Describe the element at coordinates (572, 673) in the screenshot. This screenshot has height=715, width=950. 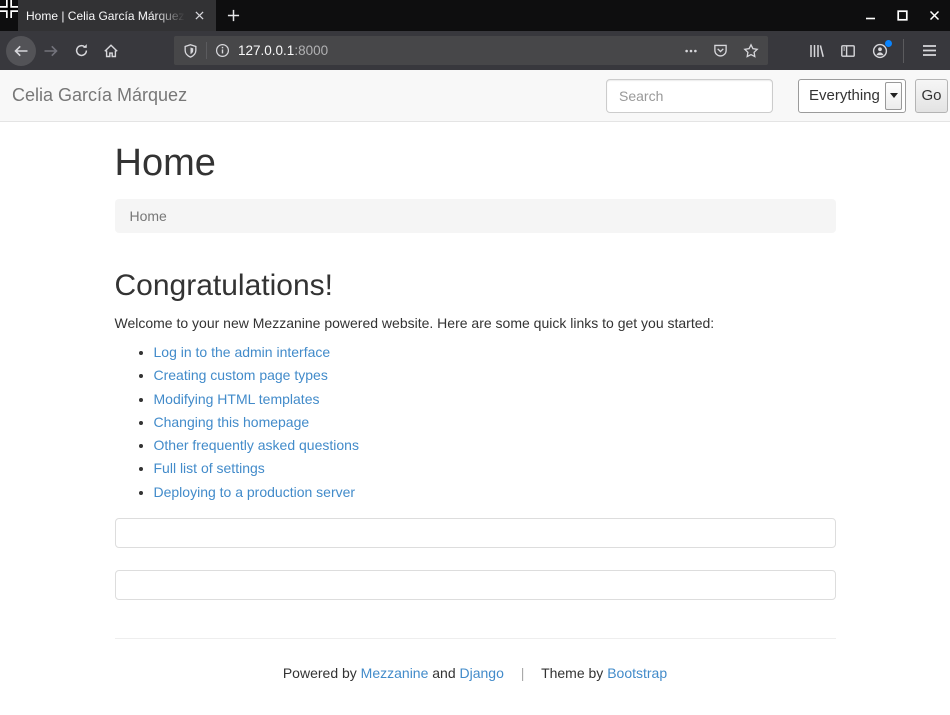
I see `theme-by-text: Theme by` at that location.